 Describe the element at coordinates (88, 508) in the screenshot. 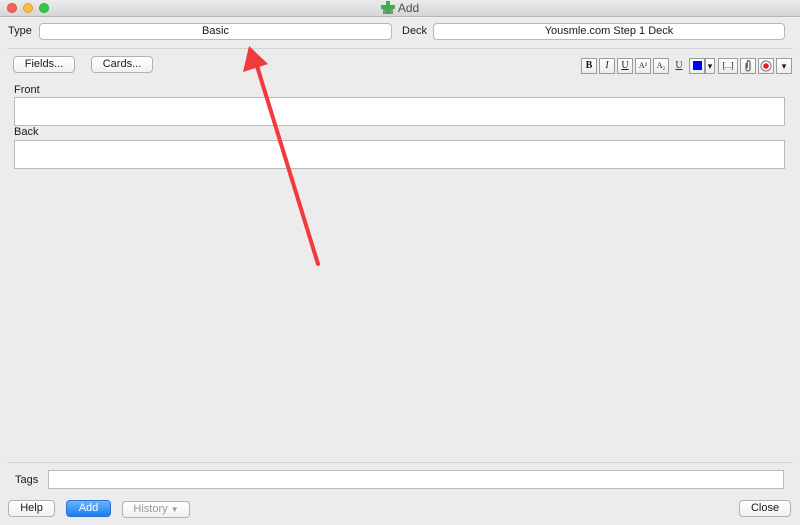

I see `add-button: Add` at that location.